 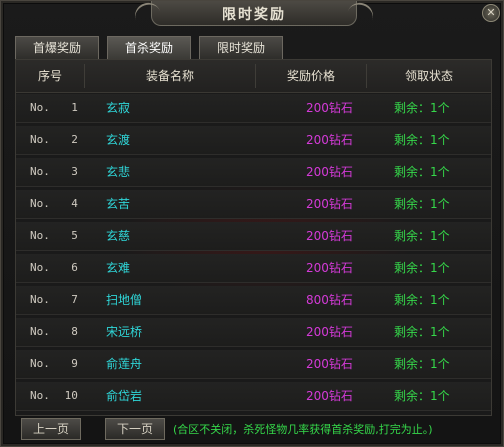 What do you see at coordinates (253, 76) in the screenshot?
I see `table-header: 序号 装备名称 奖励价格 领取状态` at bounding box center [253, 76].